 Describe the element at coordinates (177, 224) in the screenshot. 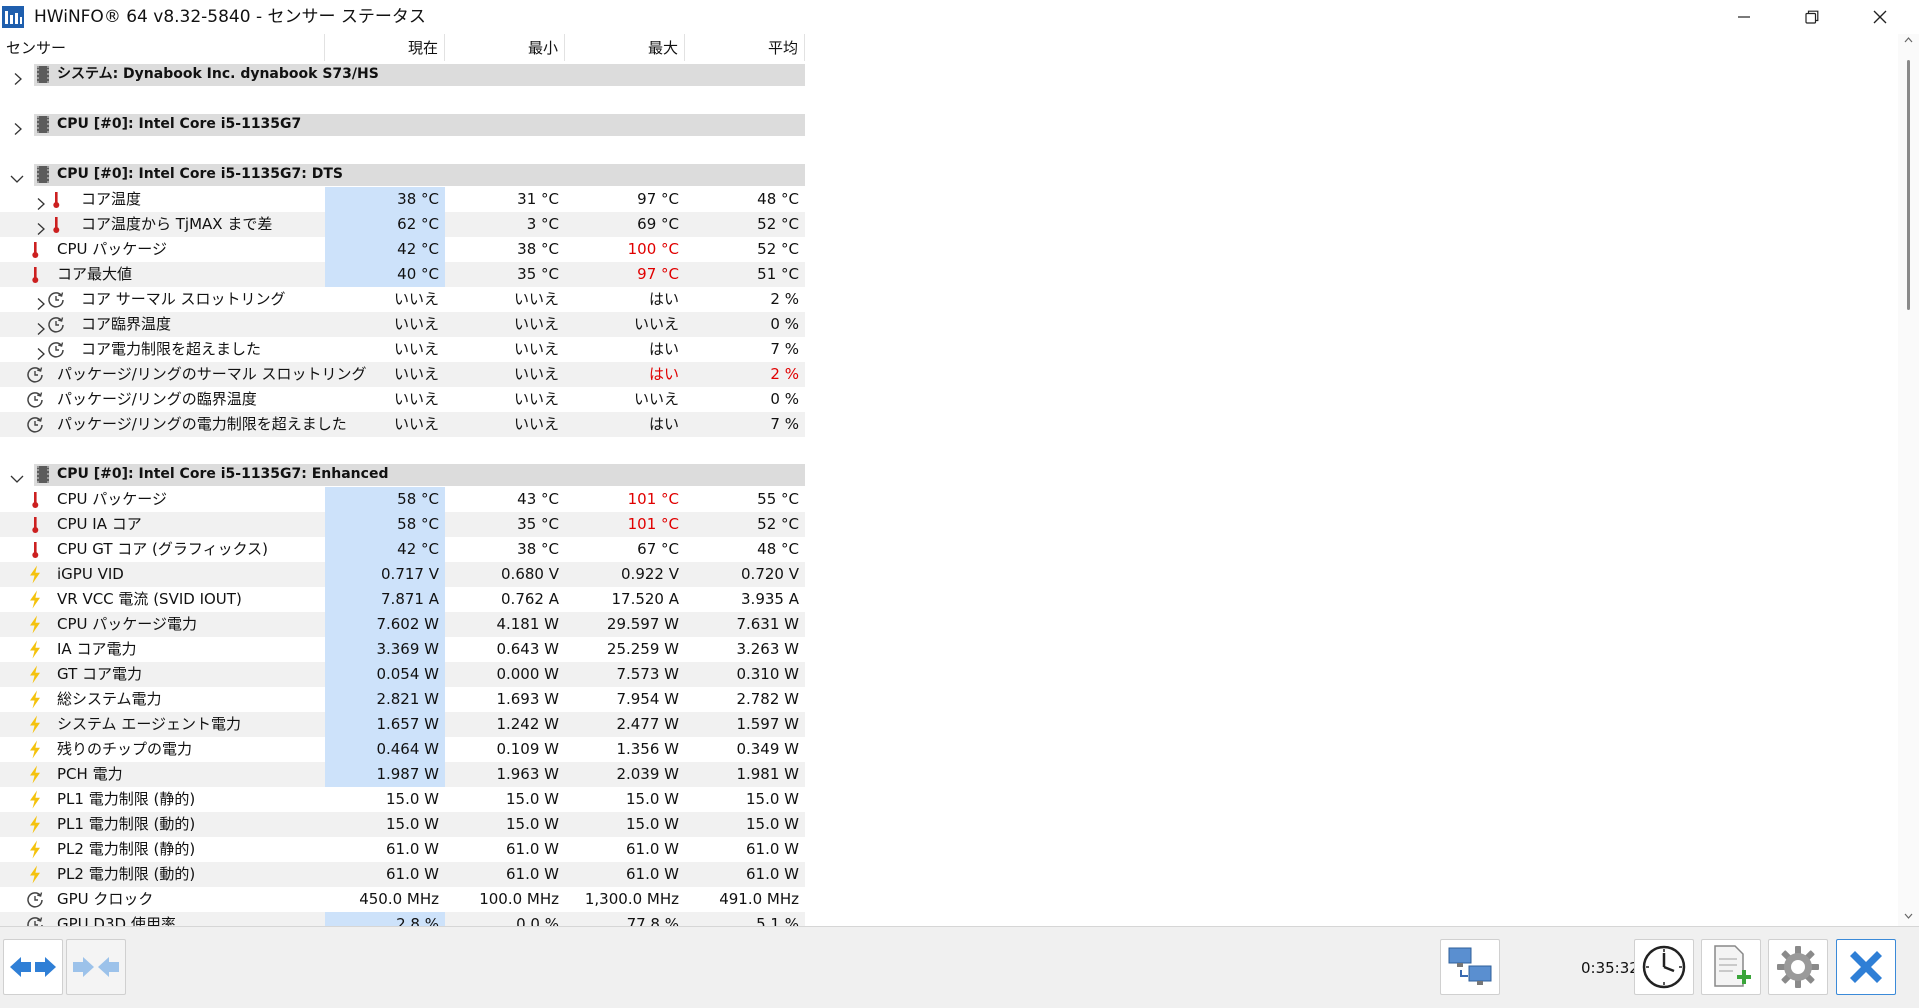

I see `sensor-label: コア温度から TjMAX まで差` at that location.